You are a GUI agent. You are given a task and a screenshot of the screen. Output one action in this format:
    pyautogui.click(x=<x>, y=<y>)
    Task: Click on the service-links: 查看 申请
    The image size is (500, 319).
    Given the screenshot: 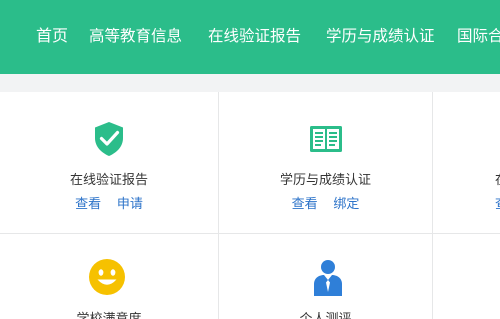 What is the action you would take?
    pyautogui.click(x=109, y=202)
    